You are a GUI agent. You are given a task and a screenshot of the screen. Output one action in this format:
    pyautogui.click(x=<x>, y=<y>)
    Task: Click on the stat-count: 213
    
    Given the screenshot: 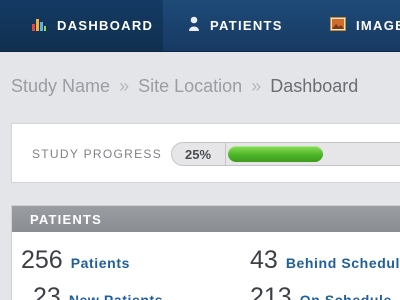 What is the action you would take?
    pyautogui.click(x=271, y=291)
    